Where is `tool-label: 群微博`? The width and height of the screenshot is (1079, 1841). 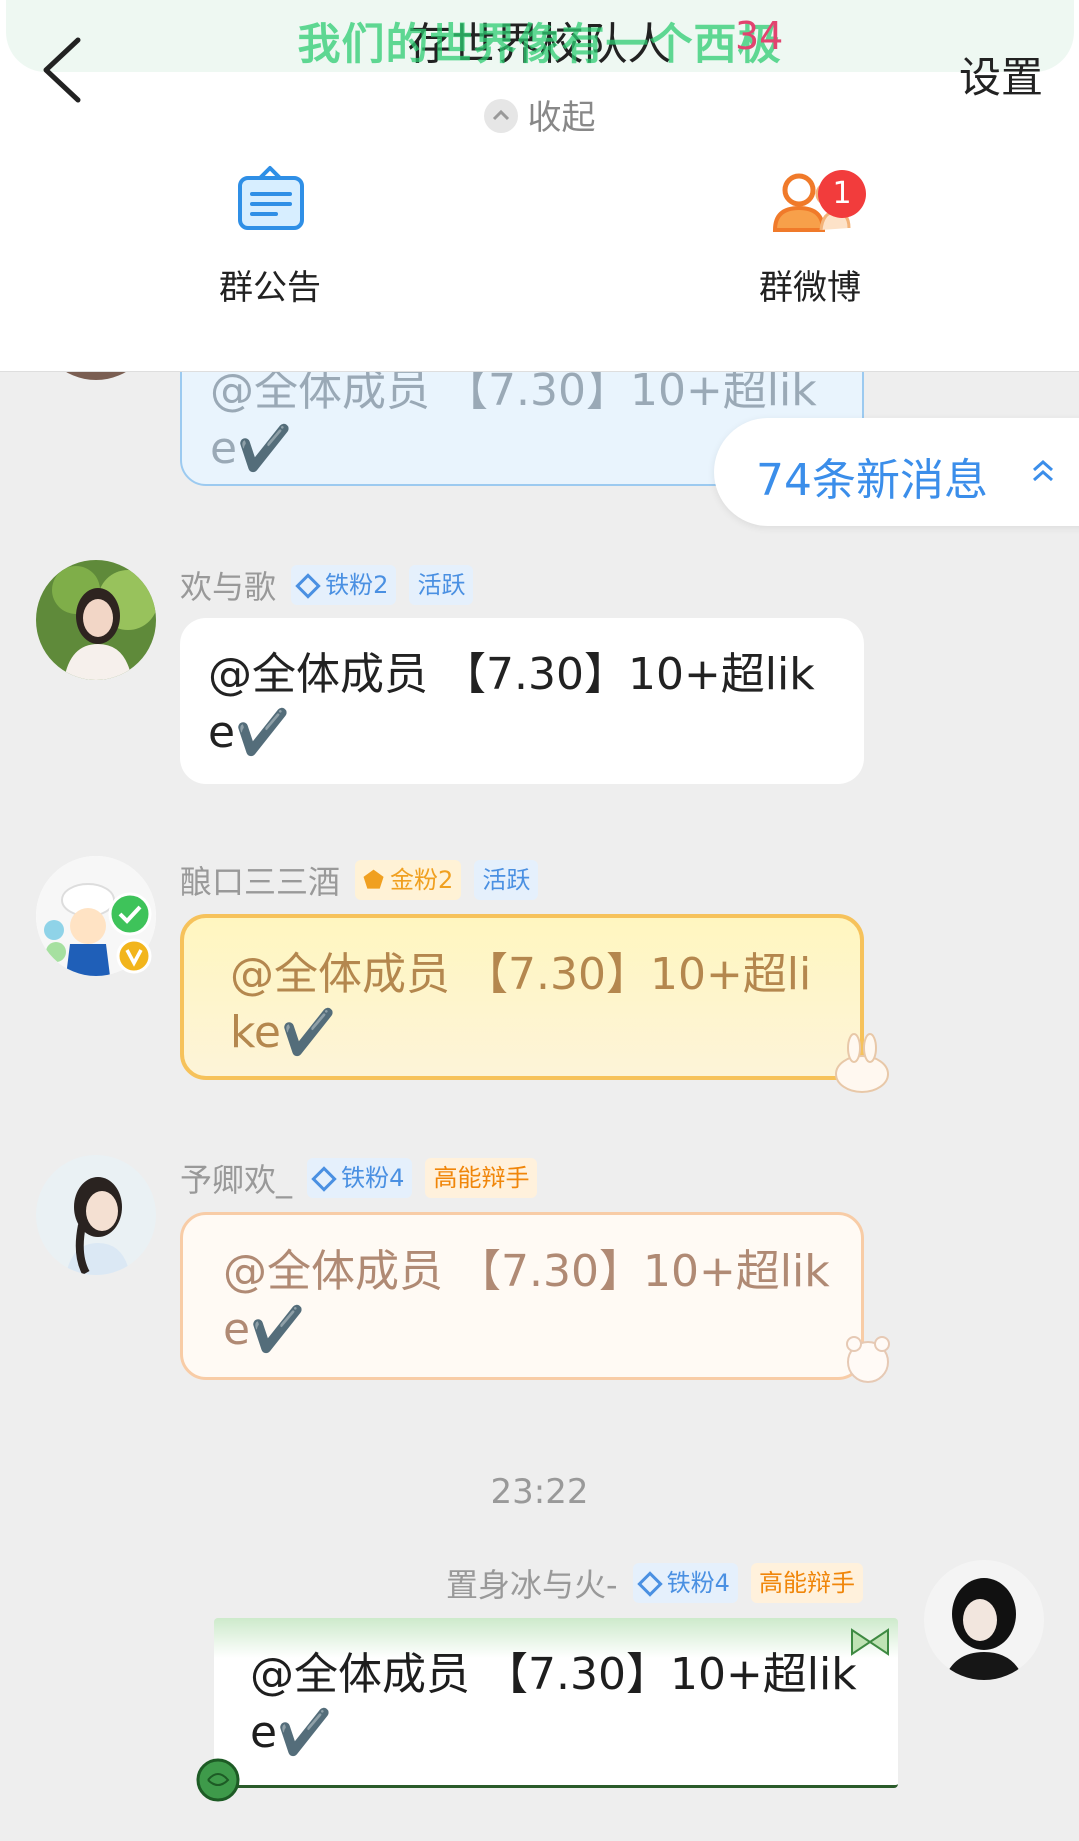
tool-label: 群微博 is located at coordinates (810, 288).